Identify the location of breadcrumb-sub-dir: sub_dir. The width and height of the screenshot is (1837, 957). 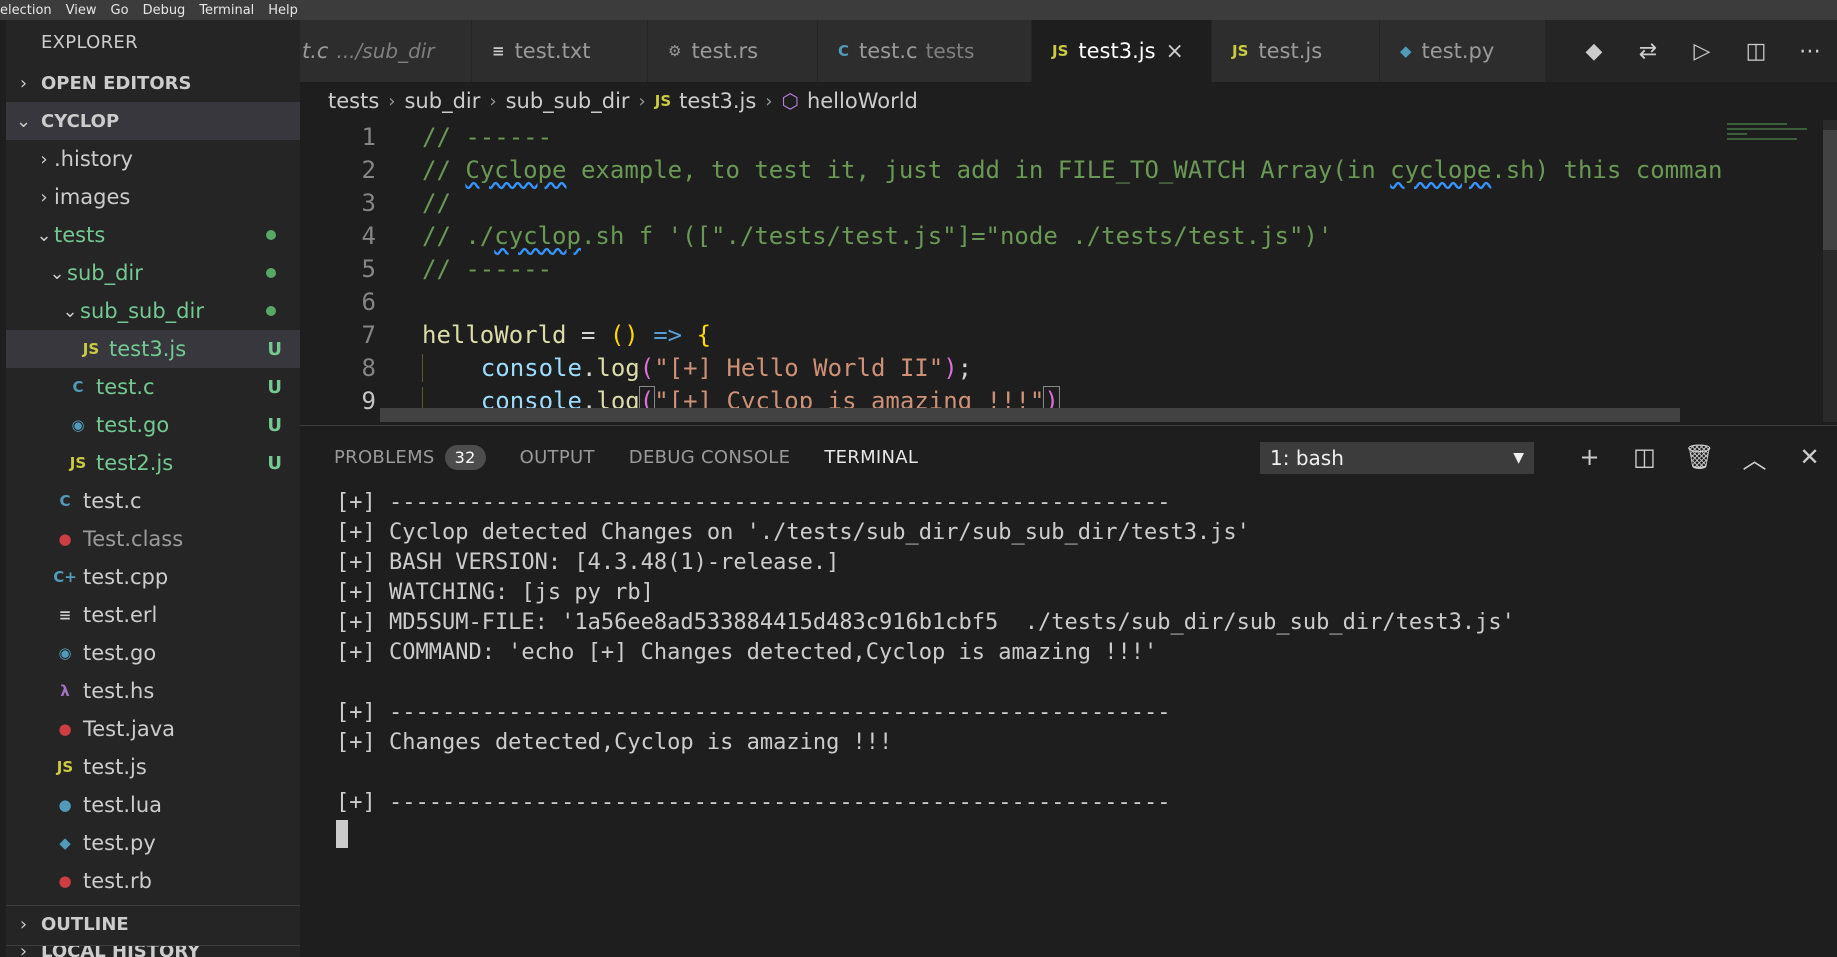
(442, 101).